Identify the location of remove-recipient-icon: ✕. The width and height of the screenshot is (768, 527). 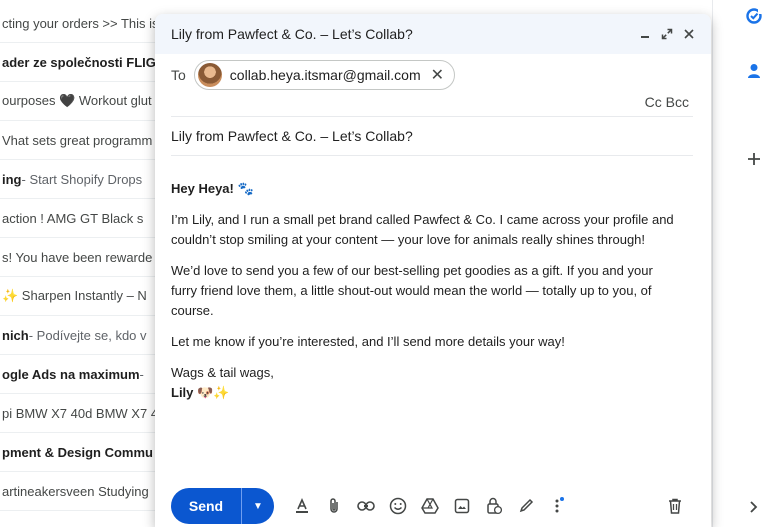
(437, 75).